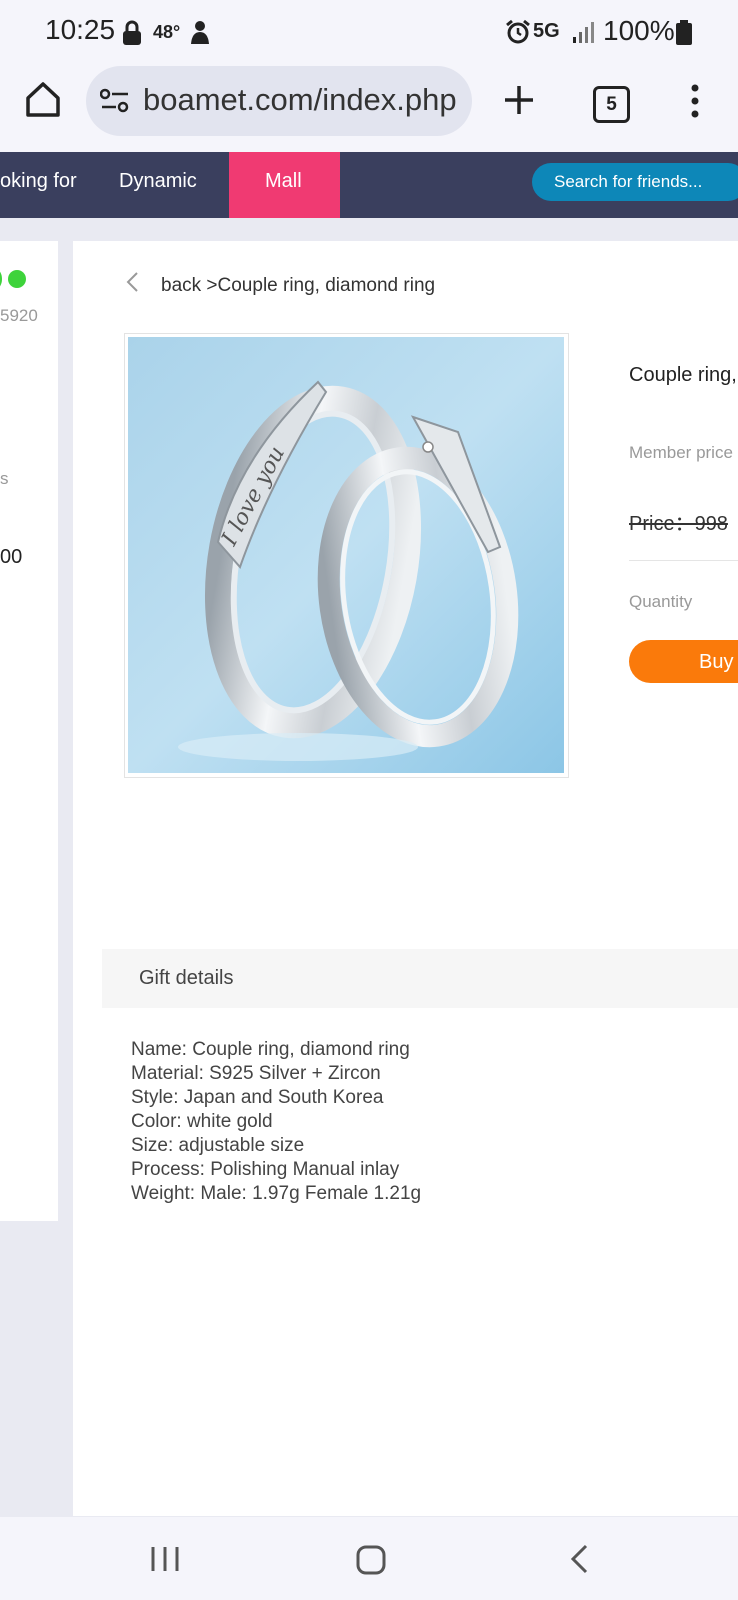 The width and height of the screenshot is (738, 1600). What do you see at coordinates (283, 181) in the screenshot?
I see `nav-item-mall: Mall` at bounding box center [283, 181].